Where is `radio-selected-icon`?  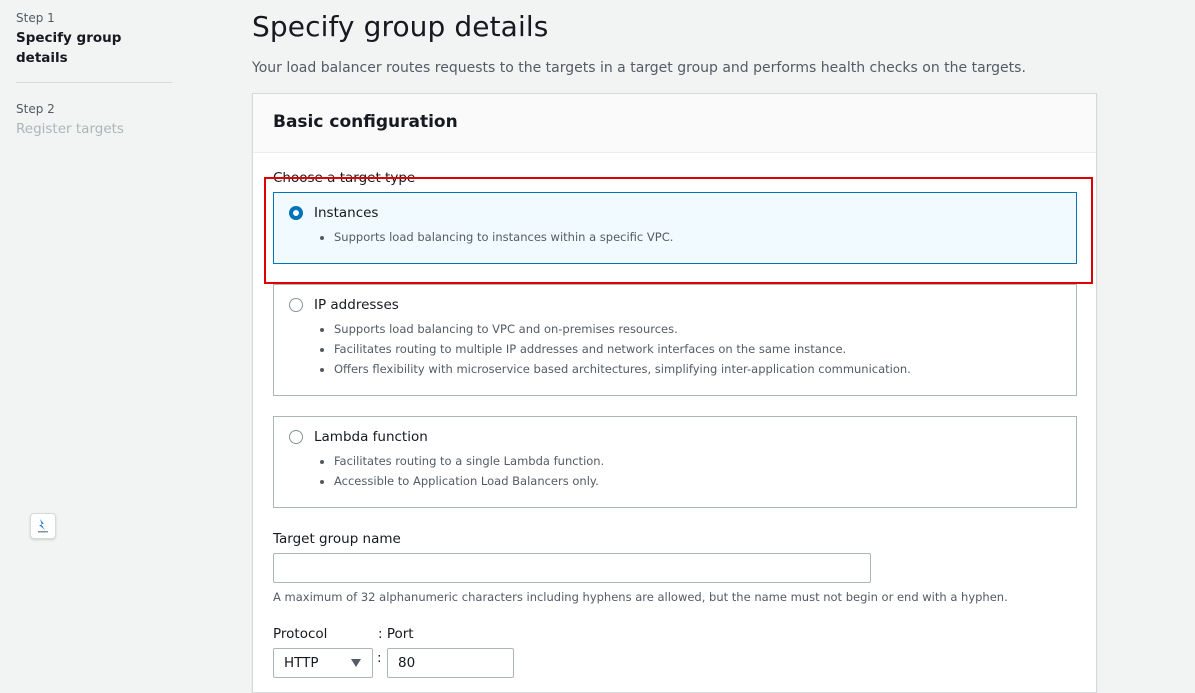 radio-selected-icon is located at coordinates (296, 213).